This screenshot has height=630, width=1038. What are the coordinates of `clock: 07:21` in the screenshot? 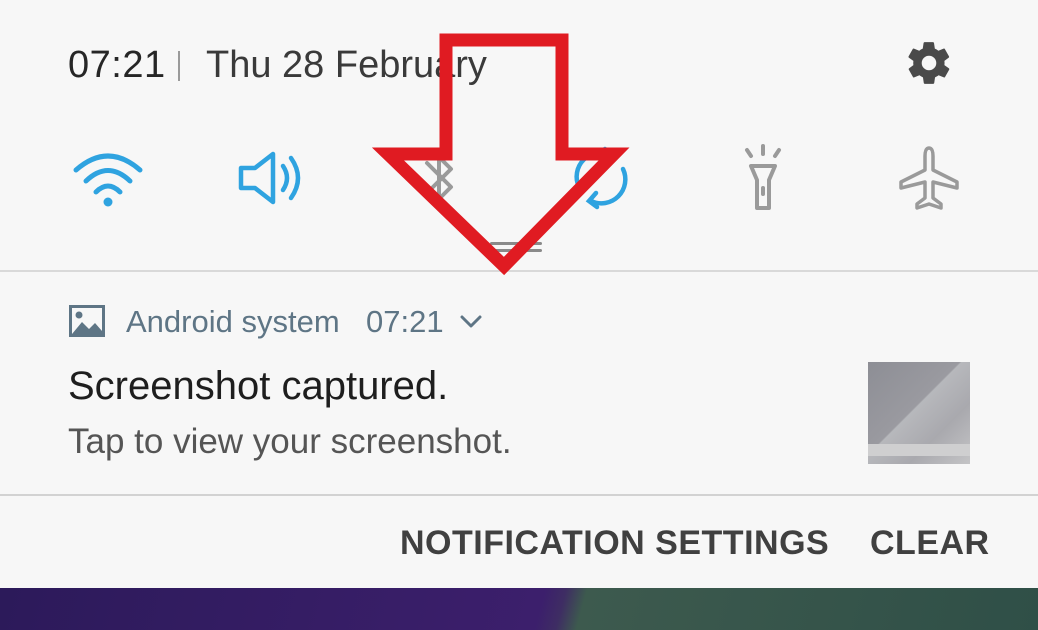 It's located at (117, 65).